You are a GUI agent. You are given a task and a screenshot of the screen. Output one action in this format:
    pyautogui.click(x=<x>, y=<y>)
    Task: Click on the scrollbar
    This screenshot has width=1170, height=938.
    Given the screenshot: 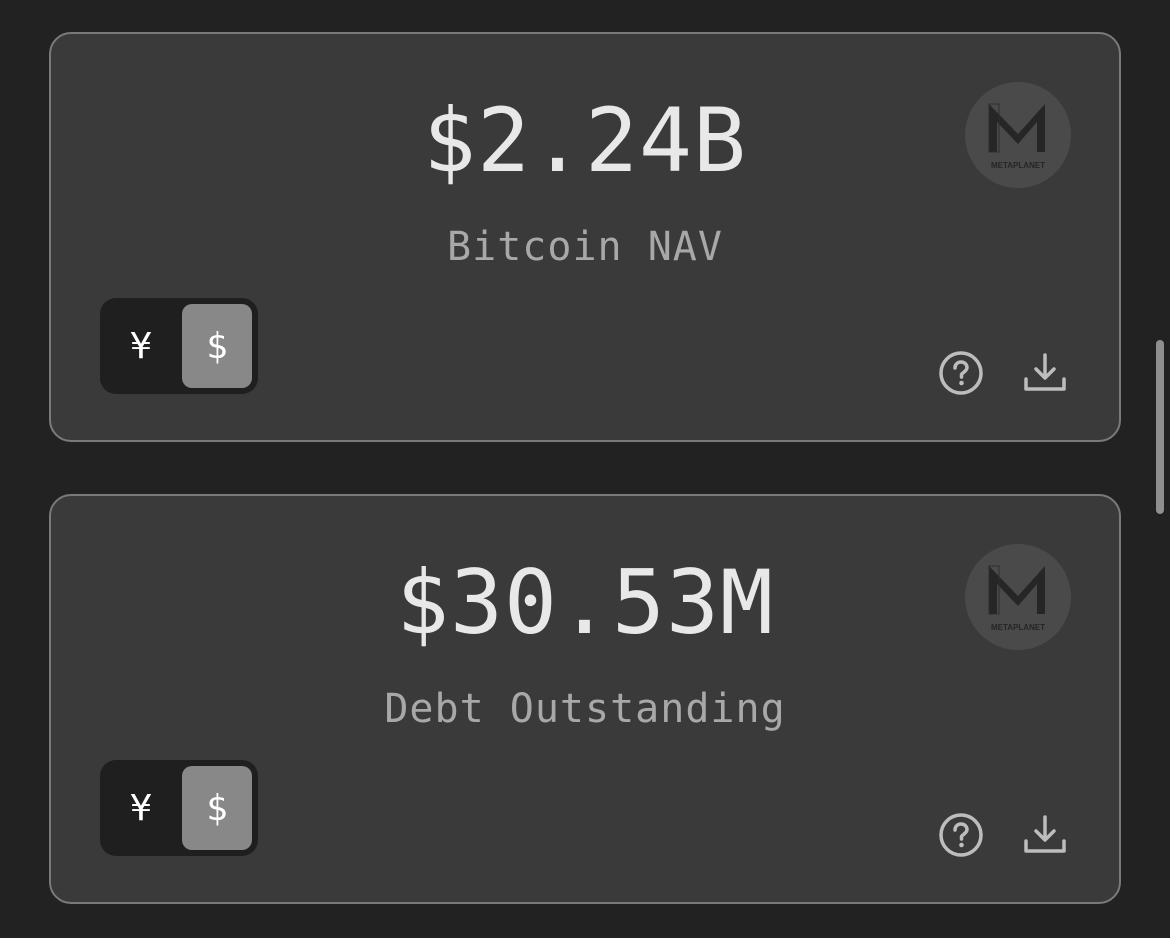 What is the action you would take?
    pyautogui.click(x=1160, y=469)
    